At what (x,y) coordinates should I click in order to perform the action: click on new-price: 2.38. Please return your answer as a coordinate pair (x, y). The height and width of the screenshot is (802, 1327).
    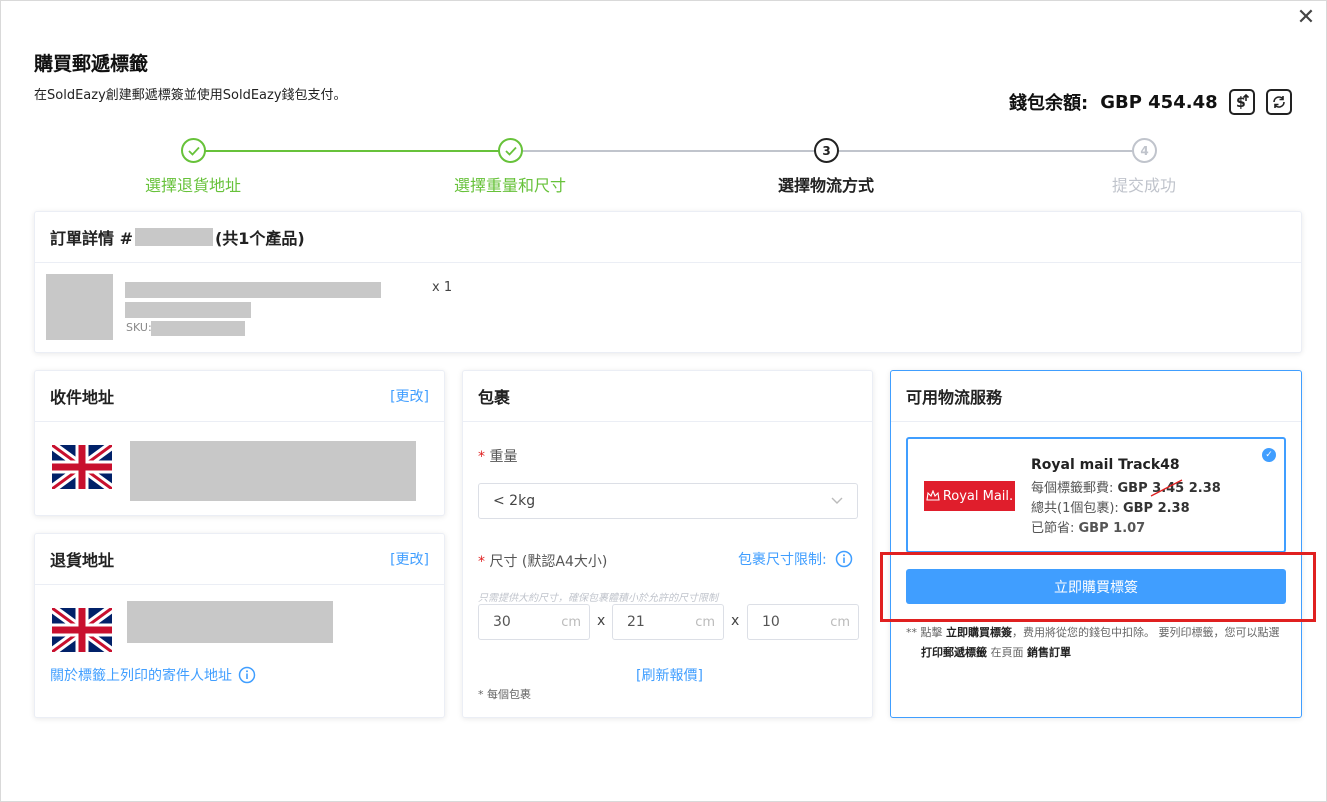
    Looking at the image, I should click on (1202, 488).